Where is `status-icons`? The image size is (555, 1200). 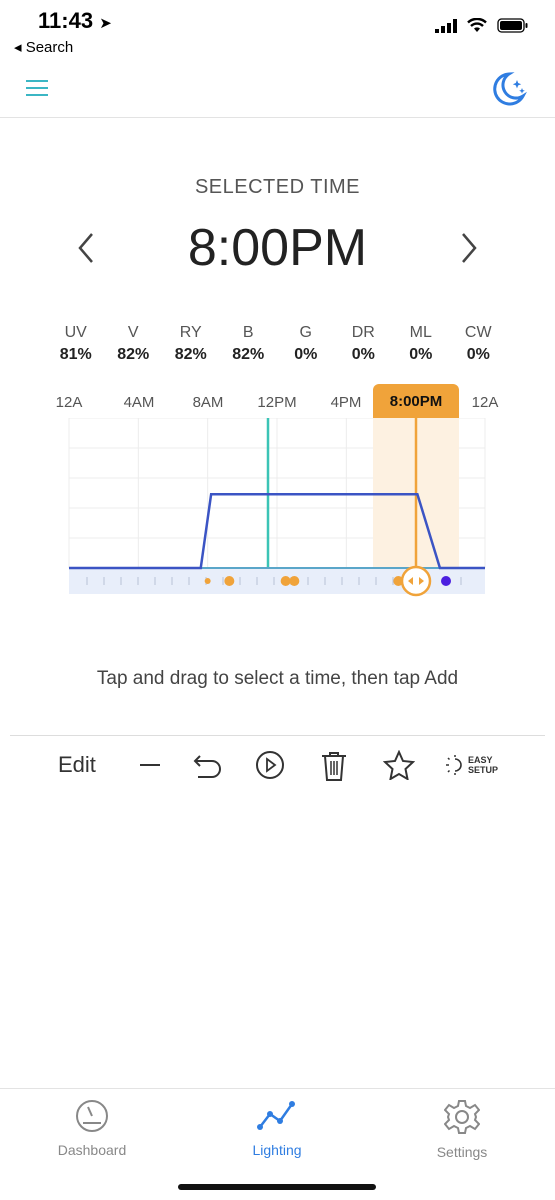
status-icons is located at coordinates (482, 25).